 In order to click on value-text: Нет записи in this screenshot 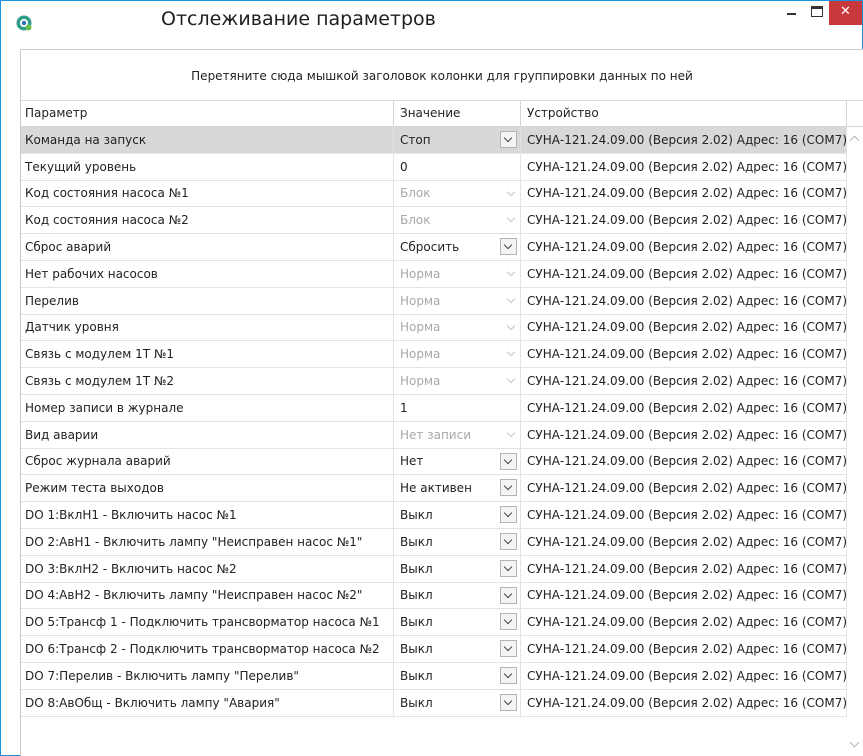, I will do `click(435, 434)`.